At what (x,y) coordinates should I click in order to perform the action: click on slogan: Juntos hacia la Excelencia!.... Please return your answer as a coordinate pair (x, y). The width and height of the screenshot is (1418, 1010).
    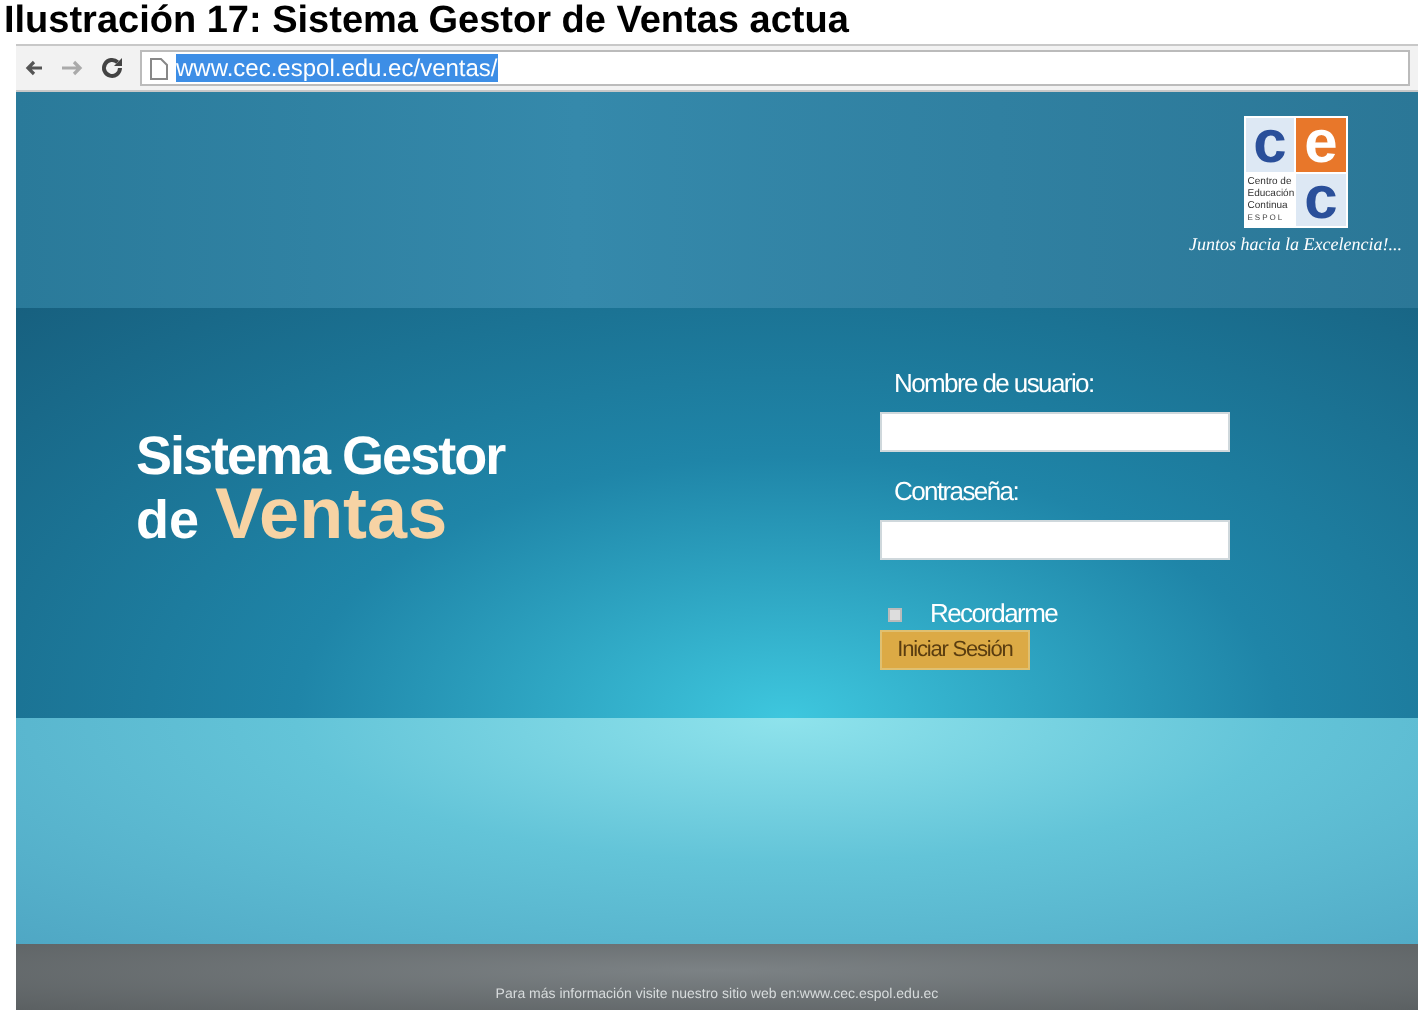
    Looking at the image, I should click on (1295, 245).